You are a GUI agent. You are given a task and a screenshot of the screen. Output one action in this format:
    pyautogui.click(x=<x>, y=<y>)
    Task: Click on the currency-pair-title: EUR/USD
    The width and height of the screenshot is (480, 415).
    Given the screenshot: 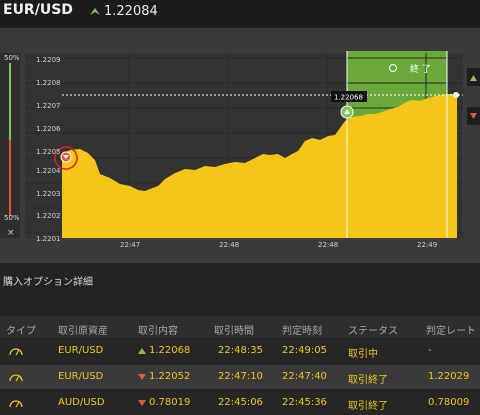 What is the action you would take?
    pyautogui.click(x=38, y=10)
    